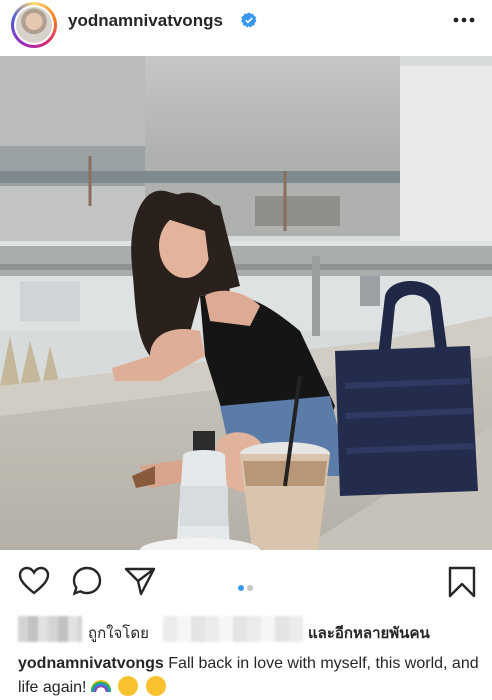 The width and height of the screenshot is (492, 700). I want to click on upside-down-face-emoji-icon, so click(155, 686).